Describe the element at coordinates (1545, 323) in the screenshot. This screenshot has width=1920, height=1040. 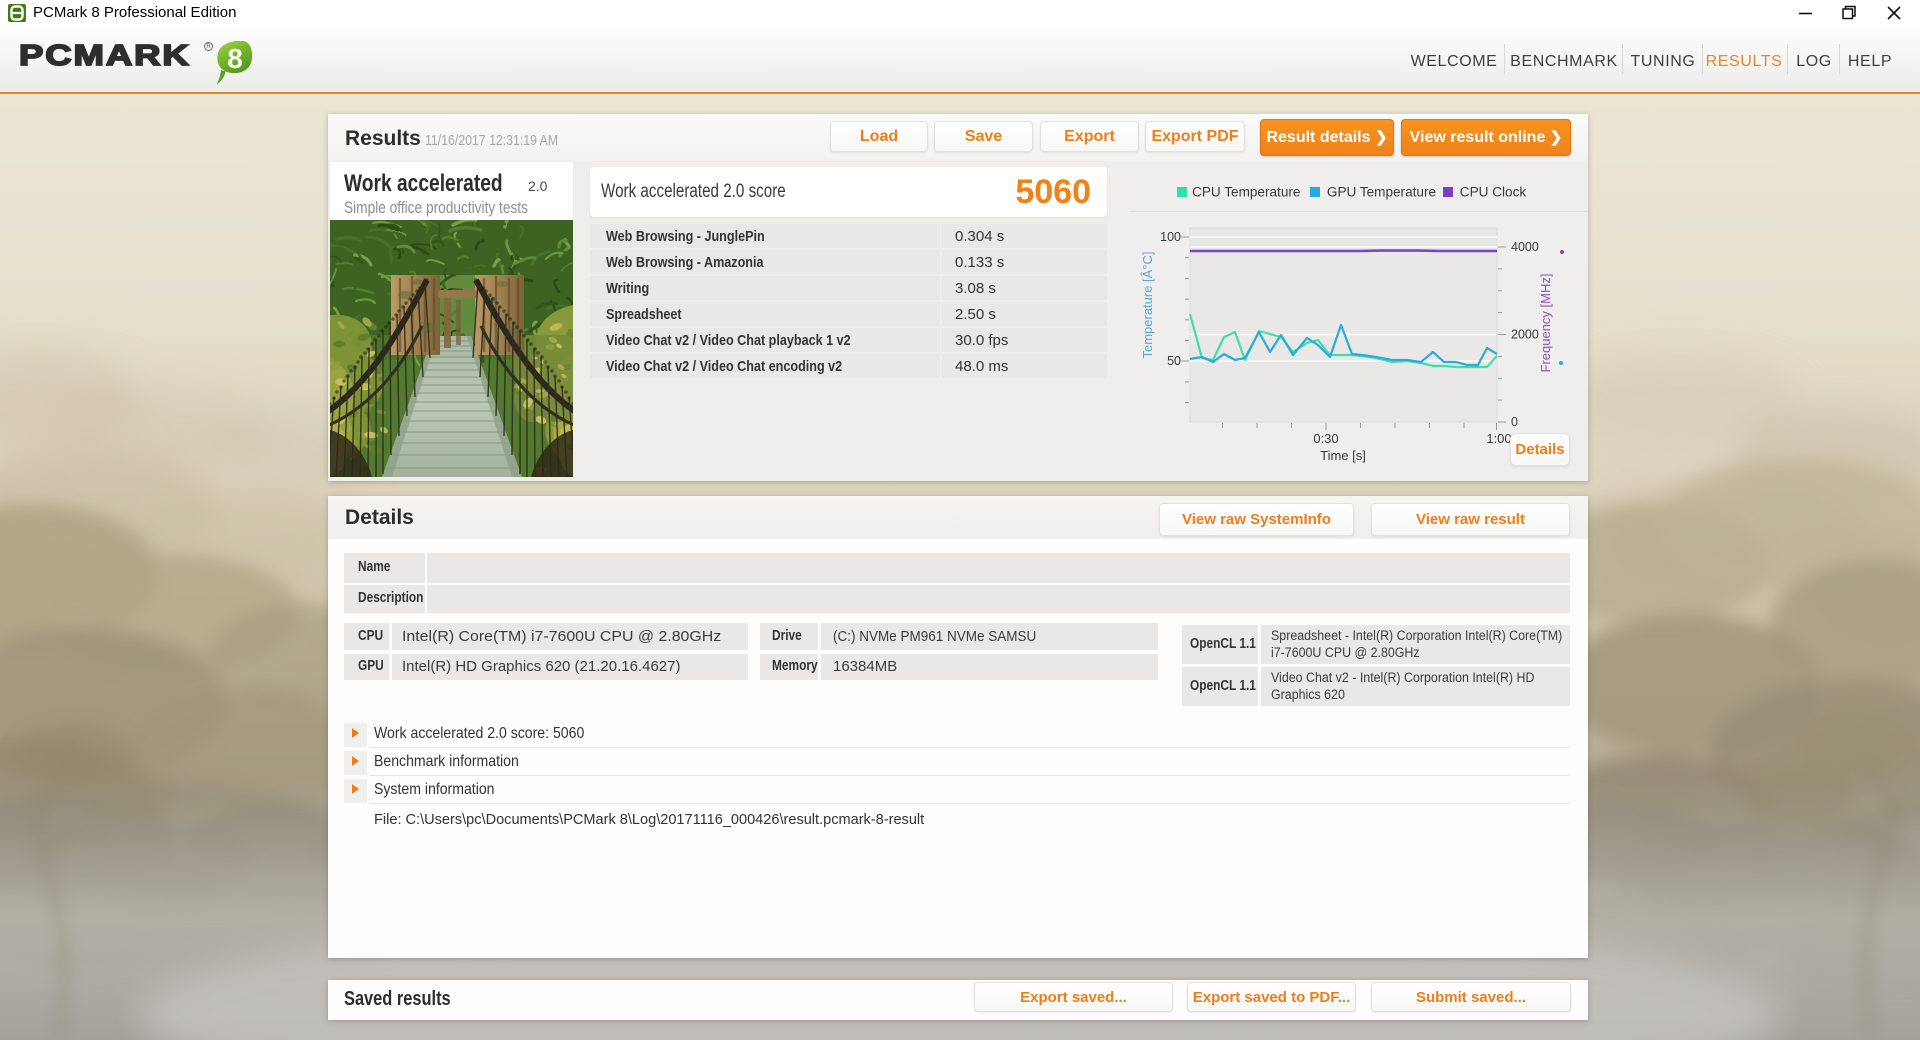
I see `svg-text: Frequency [MHz]` at that location.